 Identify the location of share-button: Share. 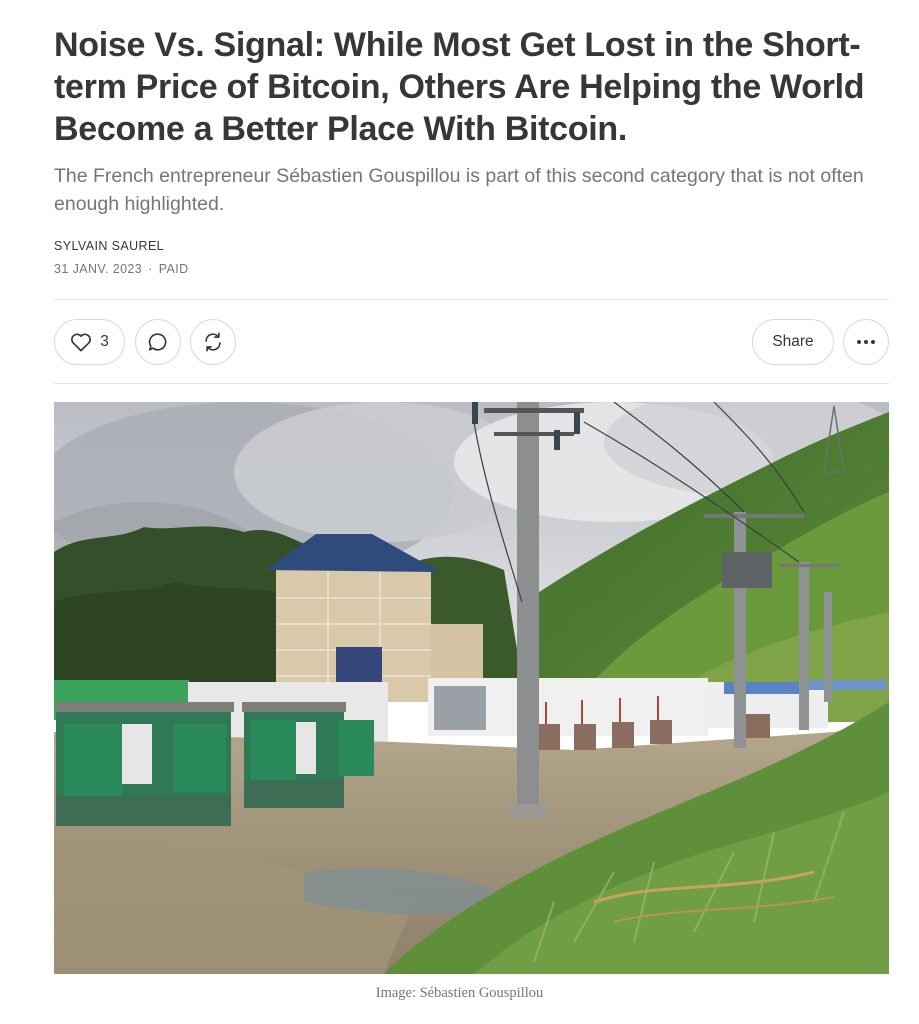
(793, 342).